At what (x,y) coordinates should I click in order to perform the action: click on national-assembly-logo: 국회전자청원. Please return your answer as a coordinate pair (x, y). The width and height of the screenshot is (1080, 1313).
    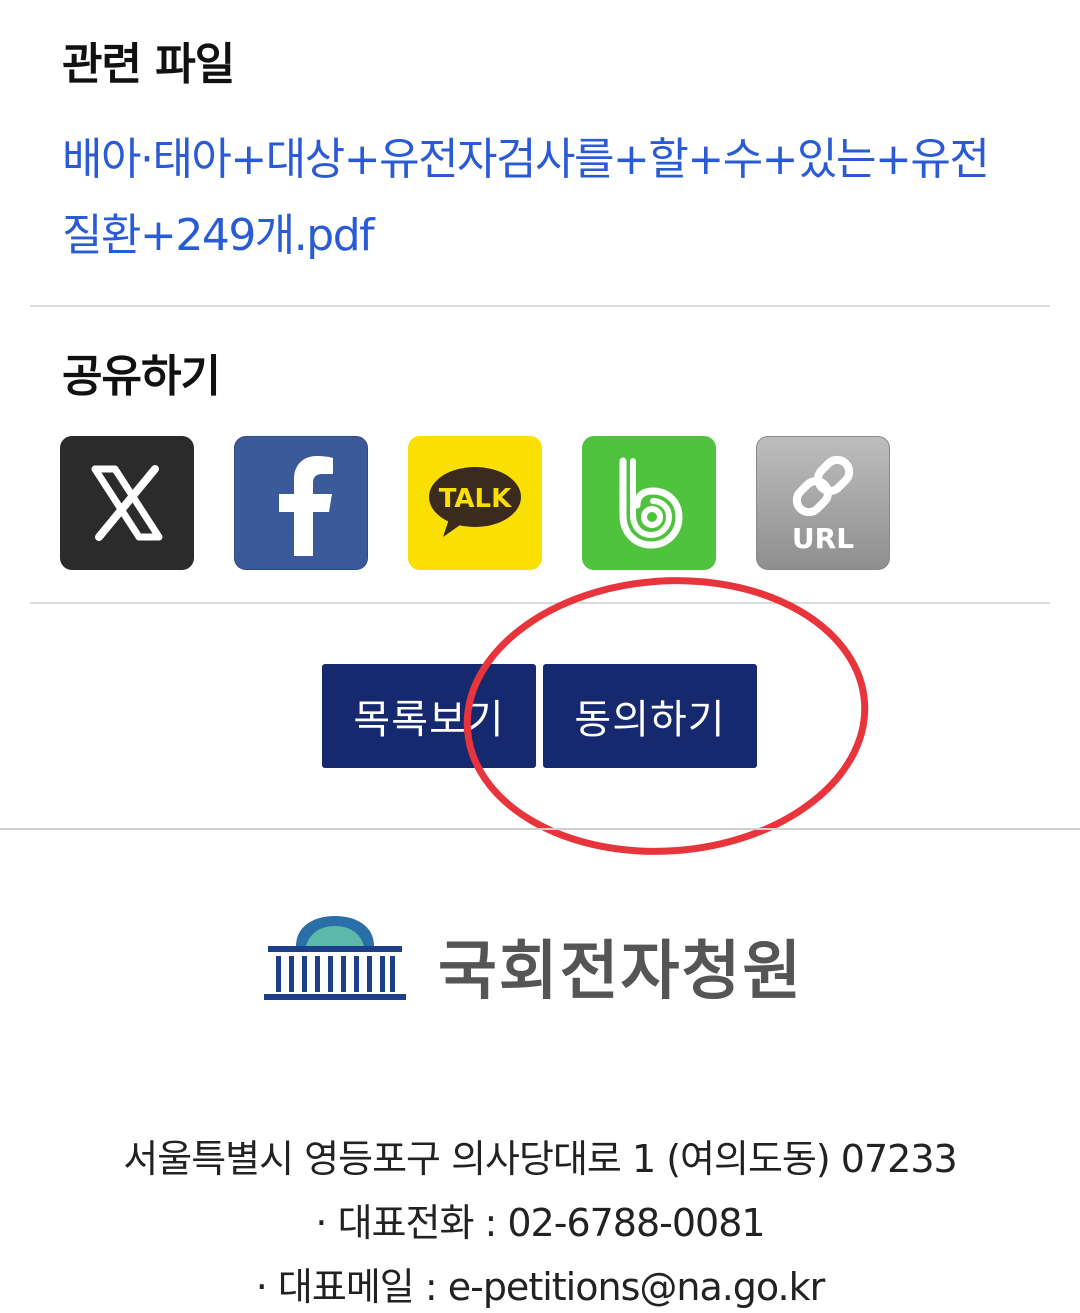
    Looking at the image, I should click on (542, 962).